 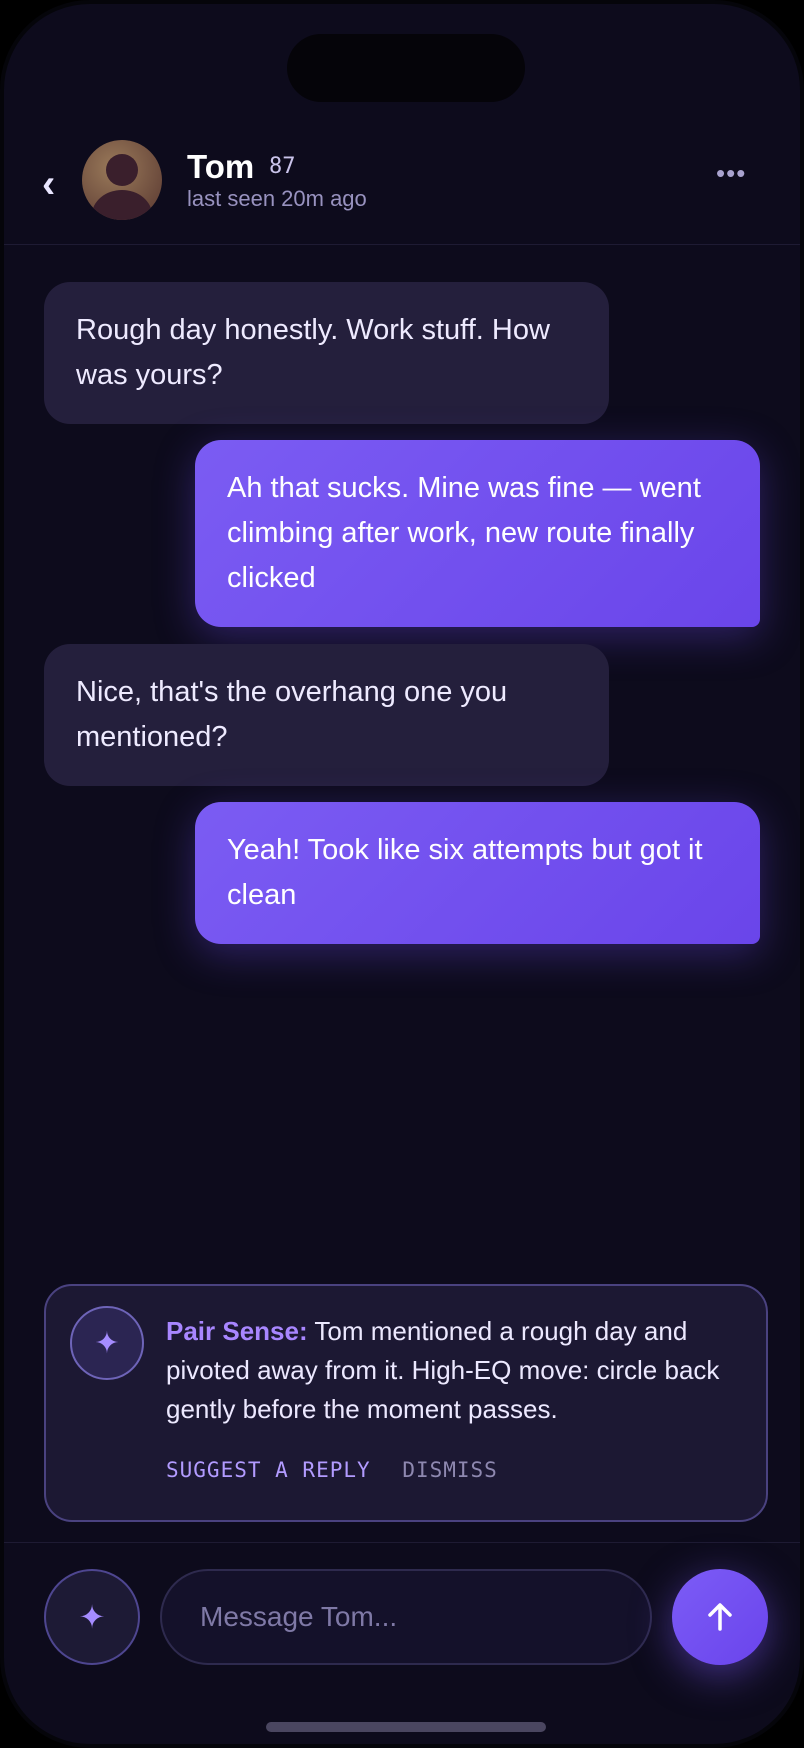 I want to click on pair-sense-title: Pair Sense:, so click(x=237, y=1331).